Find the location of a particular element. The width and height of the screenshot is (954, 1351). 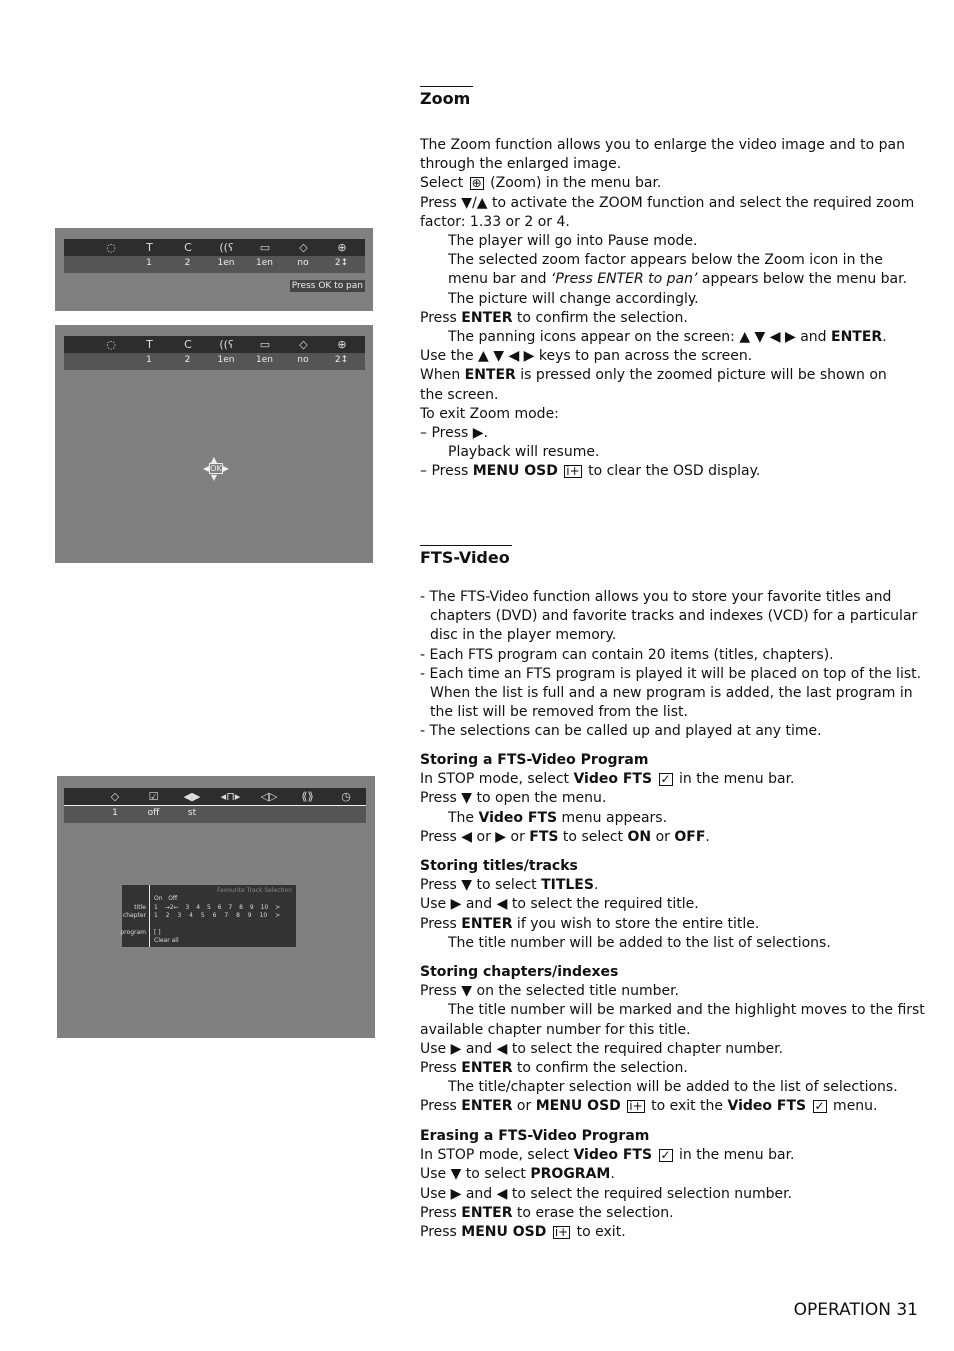

text-run: to erase the selection. is located at coordinates (593, 1212).